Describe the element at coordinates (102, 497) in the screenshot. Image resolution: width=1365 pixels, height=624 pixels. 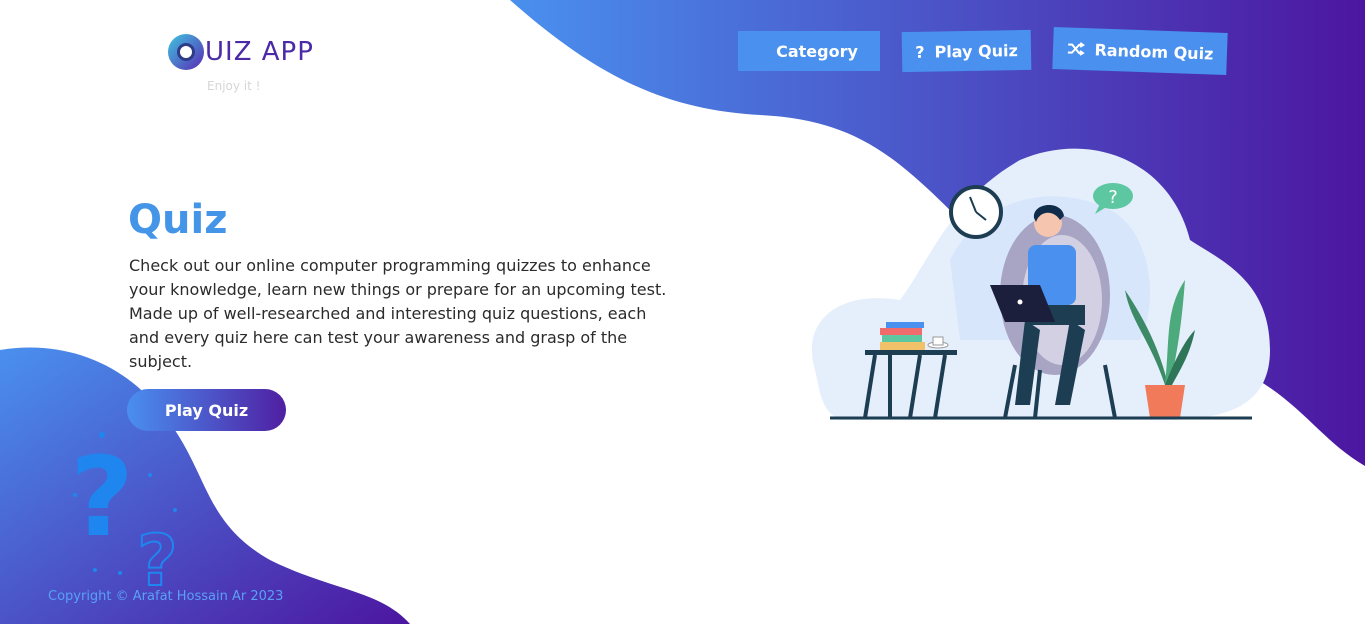
I see `question-mark-icon: ?` at that location.